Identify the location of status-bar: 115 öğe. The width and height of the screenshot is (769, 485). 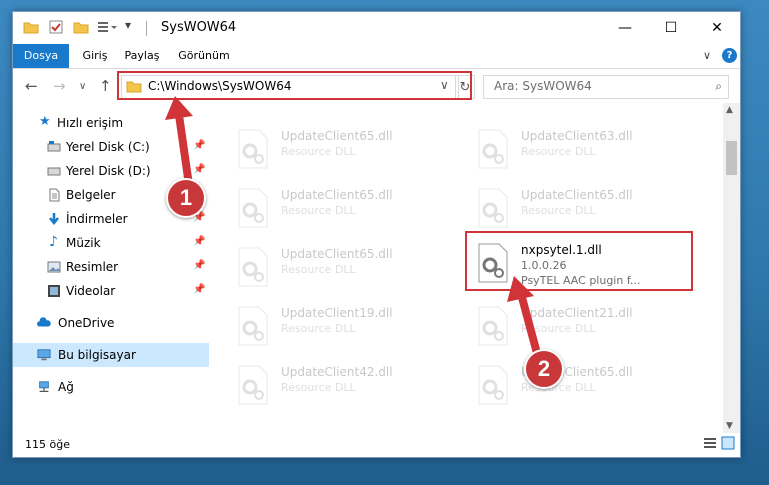
(376, 445).